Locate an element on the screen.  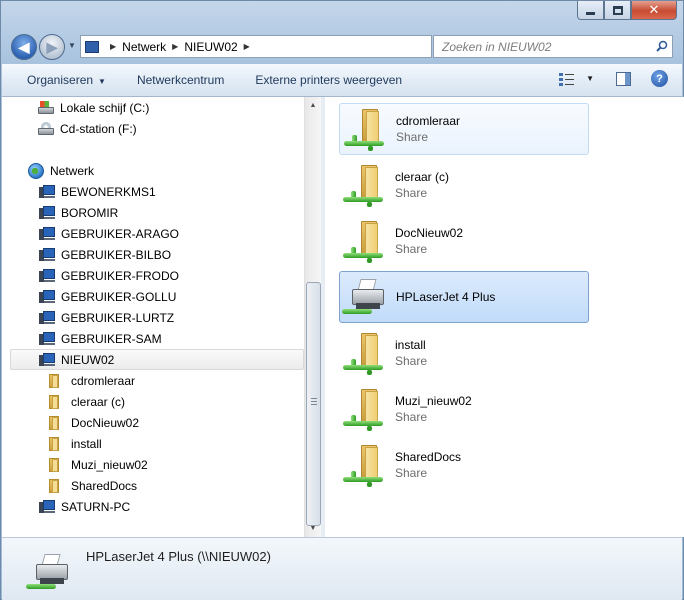
hard-drive-icon is located at coordinates (46, 107).